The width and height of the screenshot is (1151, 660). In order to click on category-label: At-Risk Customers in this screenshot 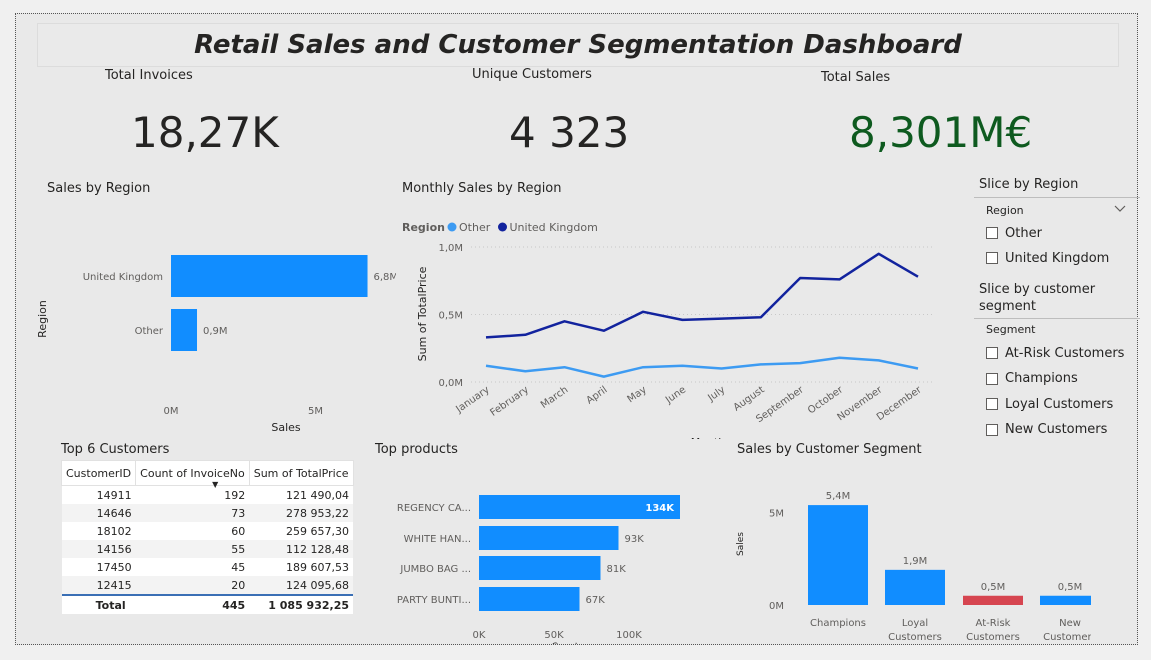, I will do `click(993, 630)`.